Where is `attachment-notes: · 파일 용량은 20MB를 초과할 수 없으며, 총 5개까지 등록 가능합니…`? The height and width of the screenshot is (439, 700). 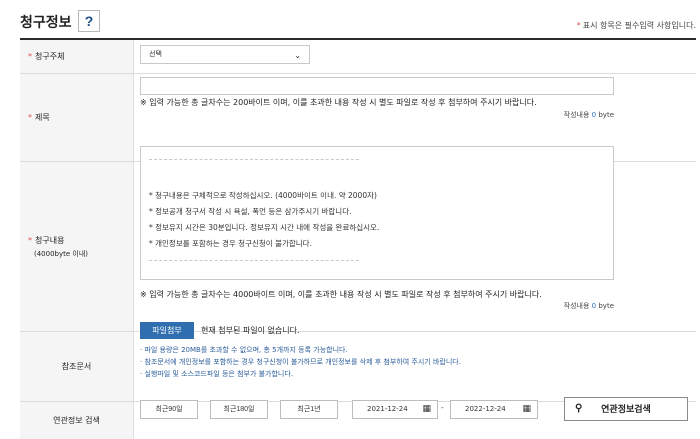 attachment-notes: · 파일 용량은 20MB를 초과할 수 없으며, 총 5개까지 등록 가능합니… is located at coordinates (300, 362).